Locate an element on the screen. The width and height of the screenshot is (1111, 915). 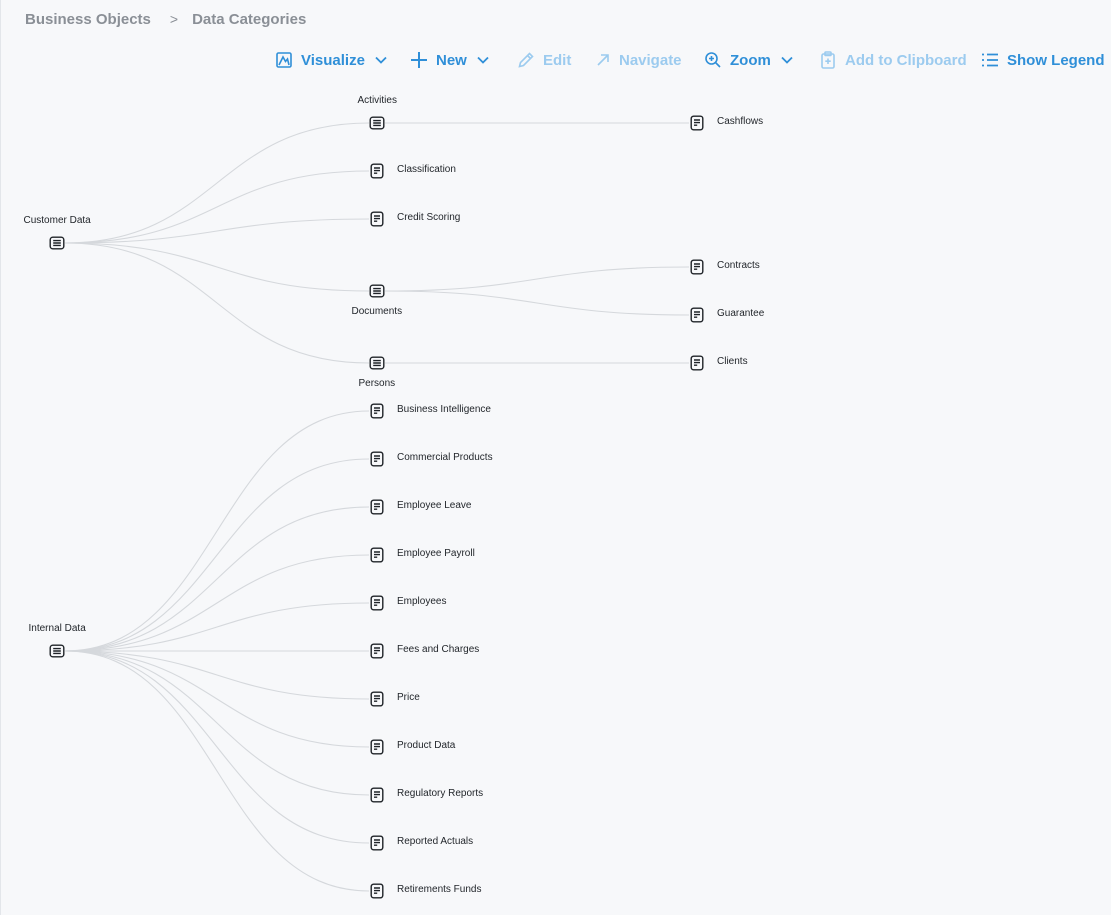
graph-node-guarantee is located at coordinates (697, 315).